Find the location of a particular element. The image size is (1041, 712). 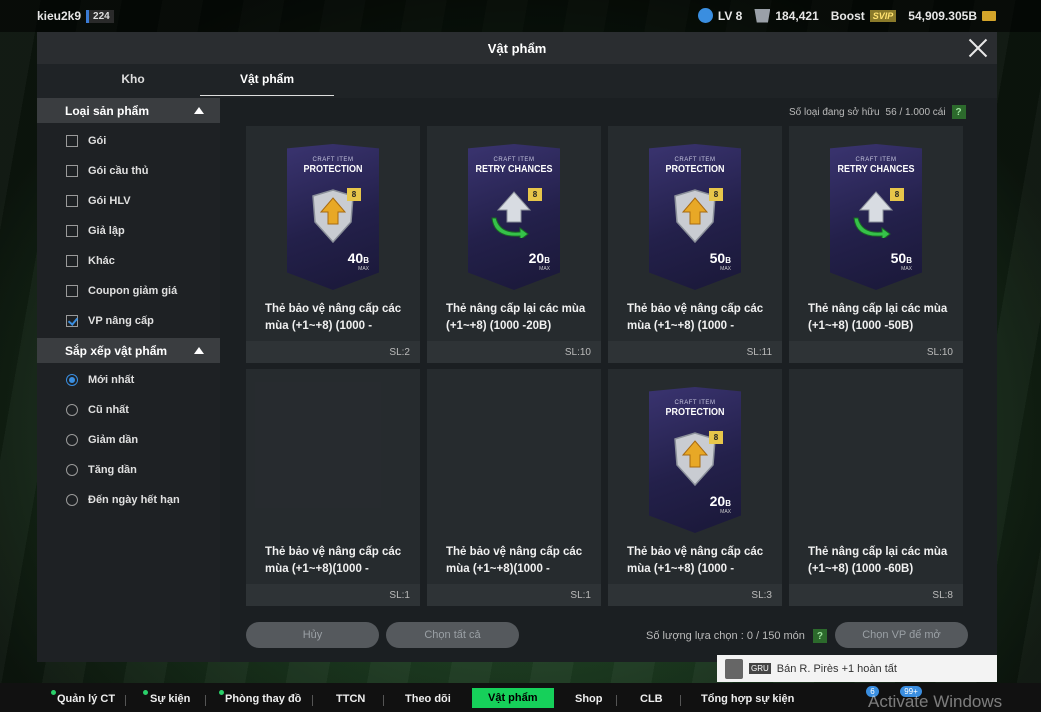

checkbox-checked-icon is located at coordinates (72, 321).